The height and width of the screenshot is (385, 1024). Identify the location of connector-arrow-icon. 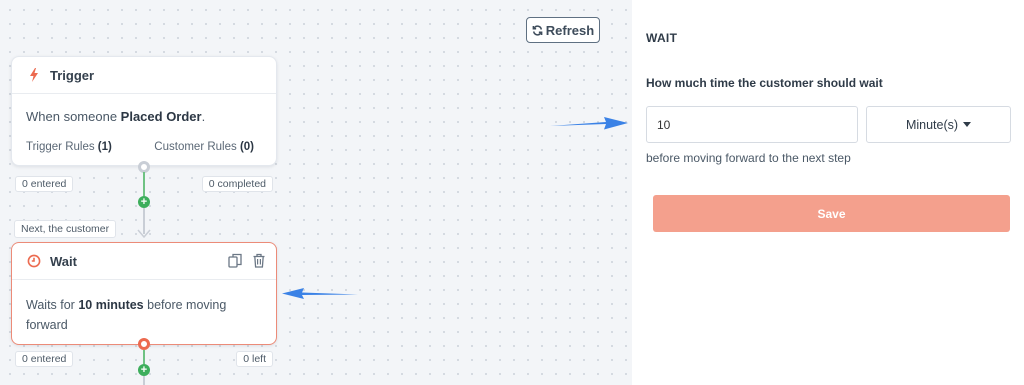
(144, 234).